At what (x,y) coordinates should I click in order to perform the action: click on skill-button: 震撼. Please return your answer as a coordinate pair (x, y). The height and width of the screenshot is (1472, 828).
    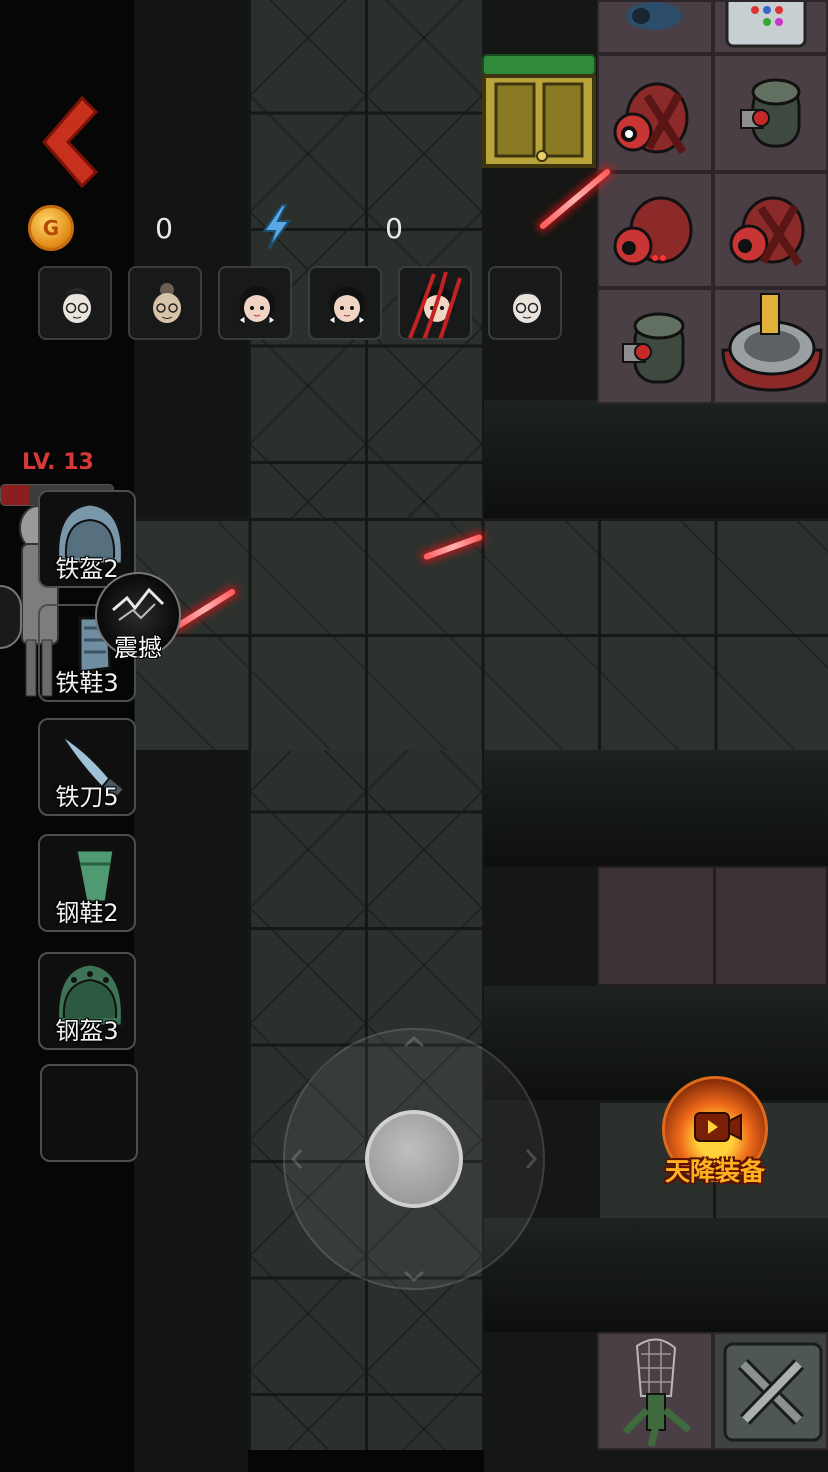
    Looking at the image, I should click on (138, 617).